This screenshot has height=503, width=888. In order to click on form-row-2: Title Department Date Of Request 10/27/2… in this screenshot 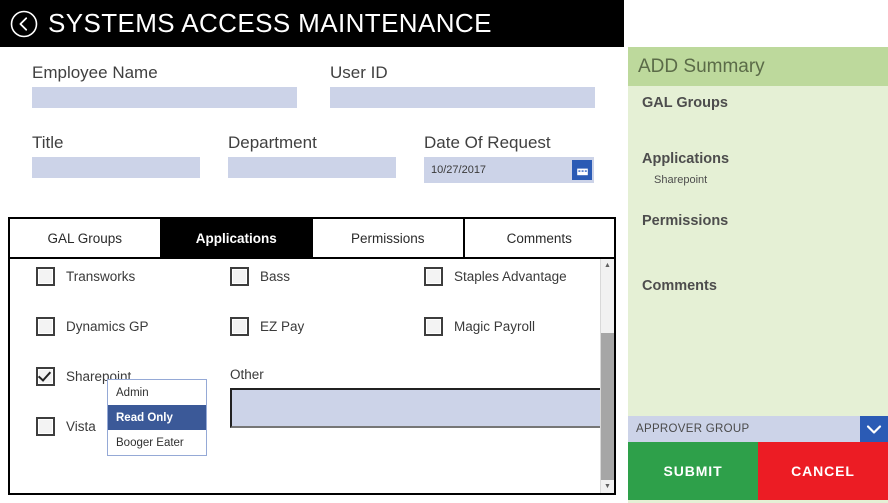, I will do `click(312, 162)`.